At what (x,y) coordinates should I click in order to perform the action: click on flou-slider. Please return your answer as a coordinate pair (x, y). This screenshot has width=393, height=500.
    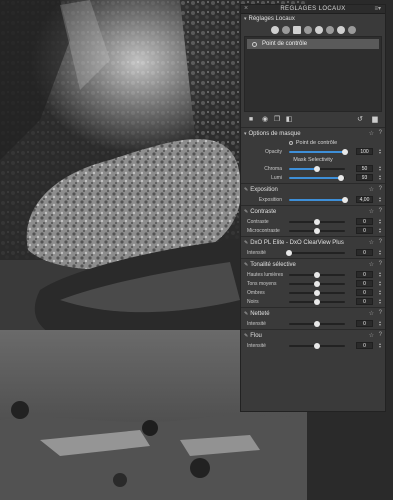
    Looking at the image, I should click on (317, 346).